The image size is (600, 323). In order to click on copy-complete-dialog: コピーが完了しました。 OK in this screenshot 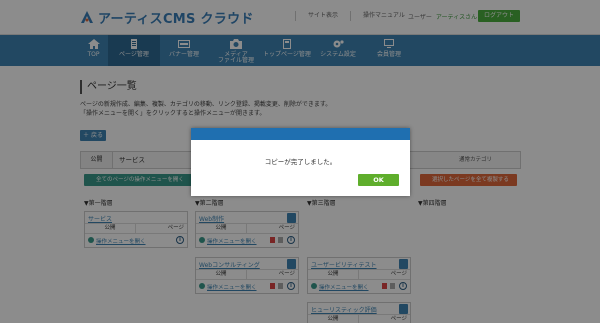, I will do `click(300, 162)`.